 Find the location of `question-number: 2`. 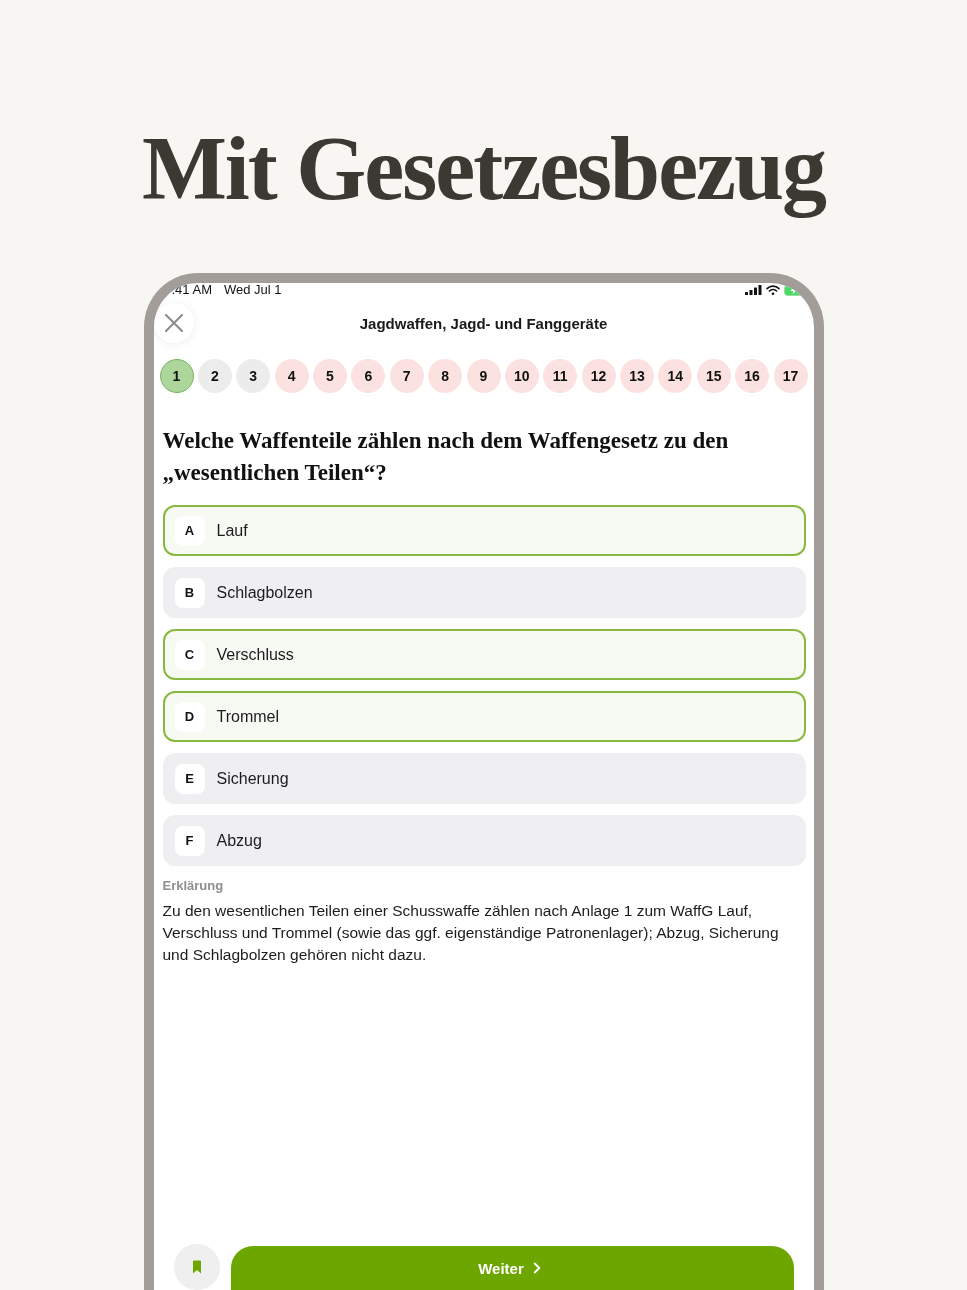

question-number: 2 is located at coordinates (214, 376).